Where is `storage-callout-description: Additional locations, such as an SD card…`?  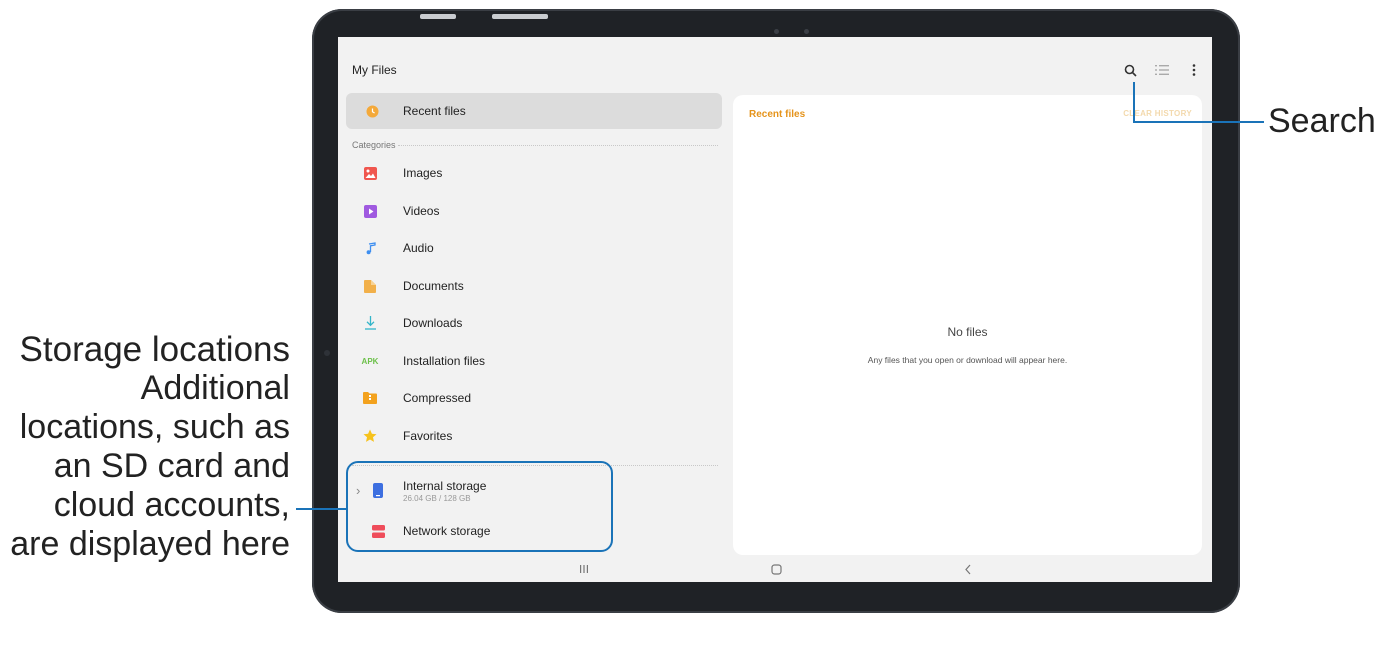 storage-callout-description: Additional locations, such as an SD card… is located at coordinates (150, 466).